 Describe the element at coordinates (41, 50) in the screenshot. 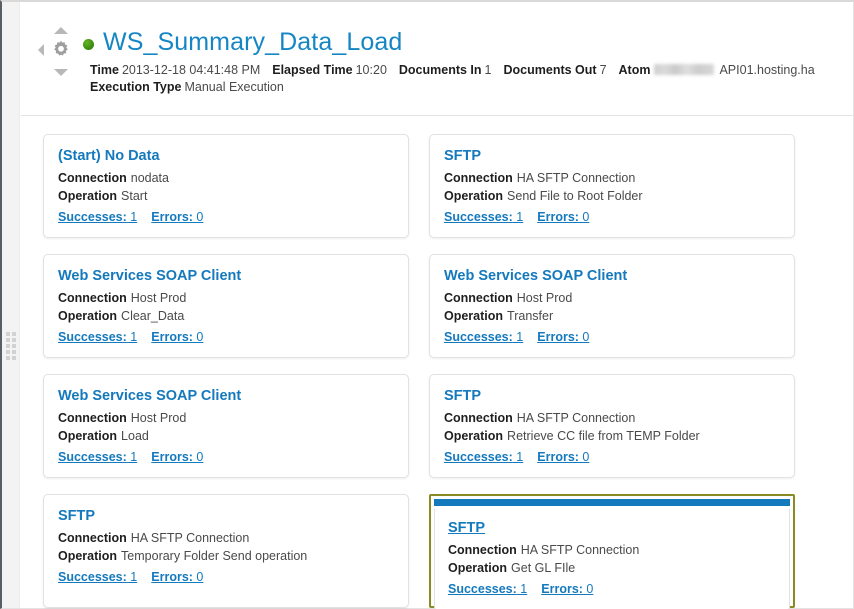

I see `triangle-left-icon` at that location.